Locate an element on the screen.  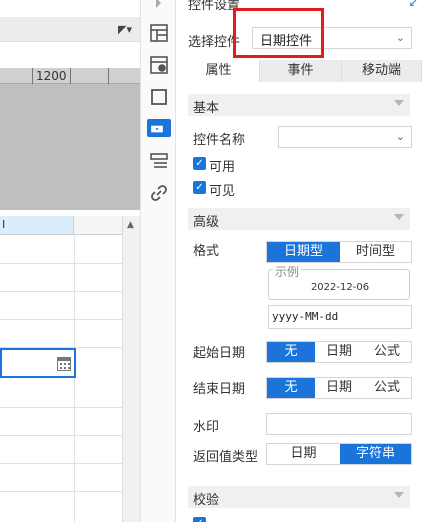
end-date-option: 日期 is located at coordinates (339, 388).